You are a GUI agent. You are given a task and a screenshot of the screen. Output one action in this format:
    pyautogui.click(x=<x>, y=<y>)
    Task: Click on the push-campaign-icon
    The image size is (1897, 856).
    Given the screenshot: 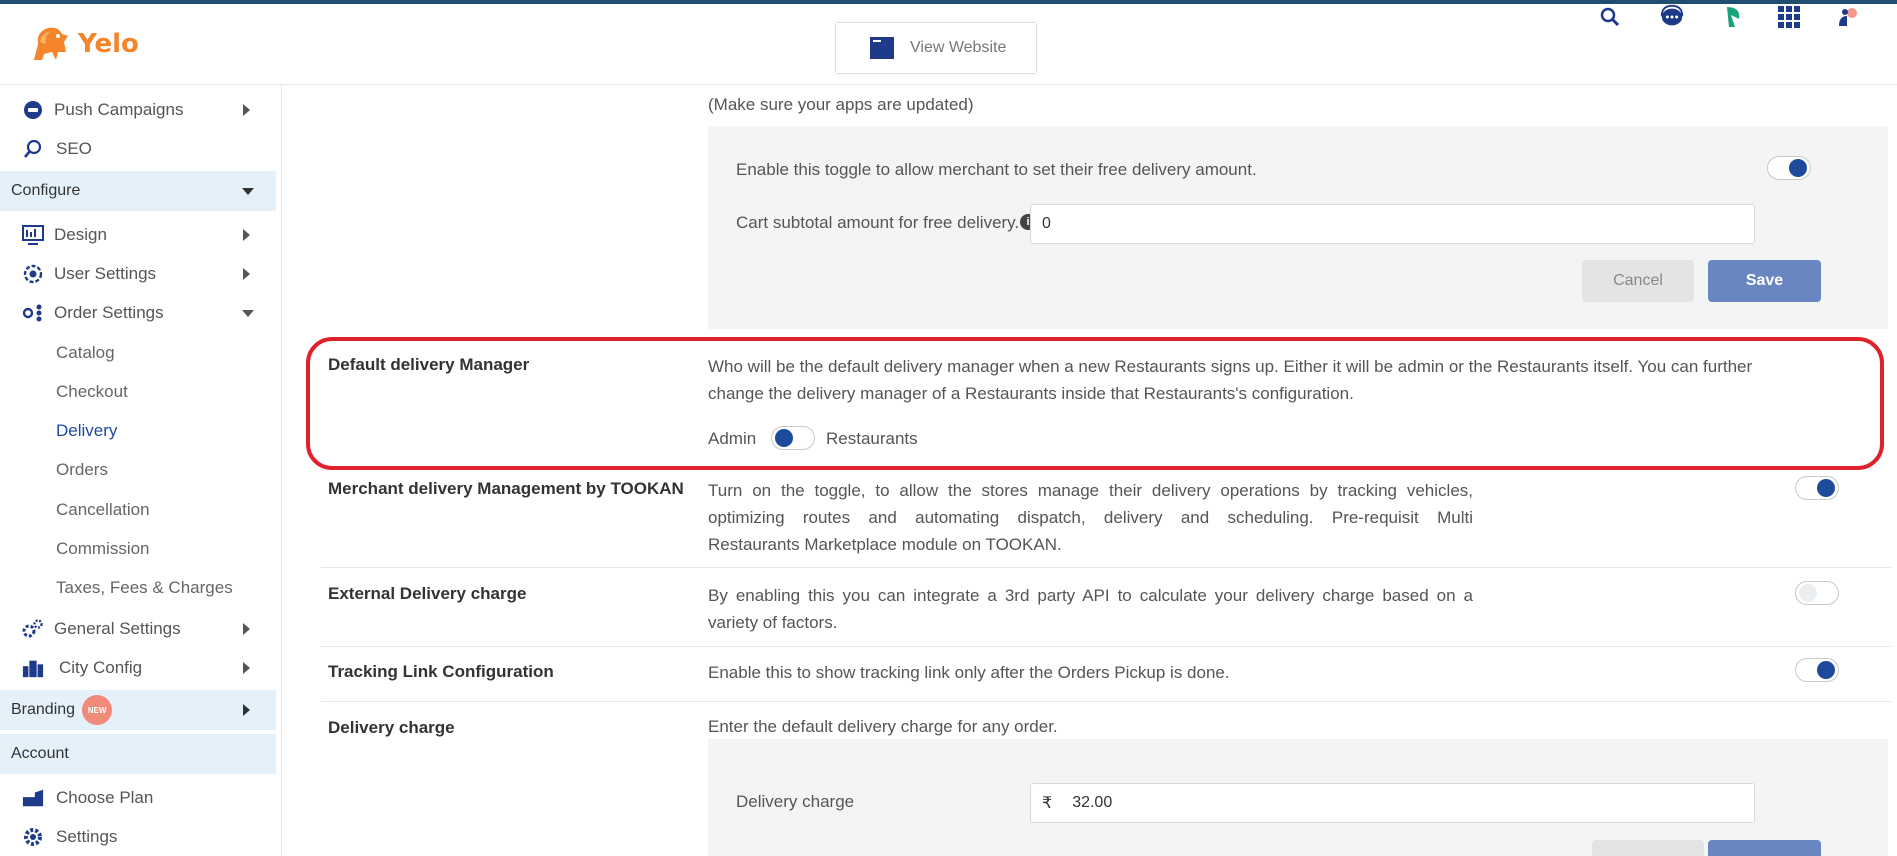 What is the action you would take?
    pyautogui.click(x=33, y=110)
    